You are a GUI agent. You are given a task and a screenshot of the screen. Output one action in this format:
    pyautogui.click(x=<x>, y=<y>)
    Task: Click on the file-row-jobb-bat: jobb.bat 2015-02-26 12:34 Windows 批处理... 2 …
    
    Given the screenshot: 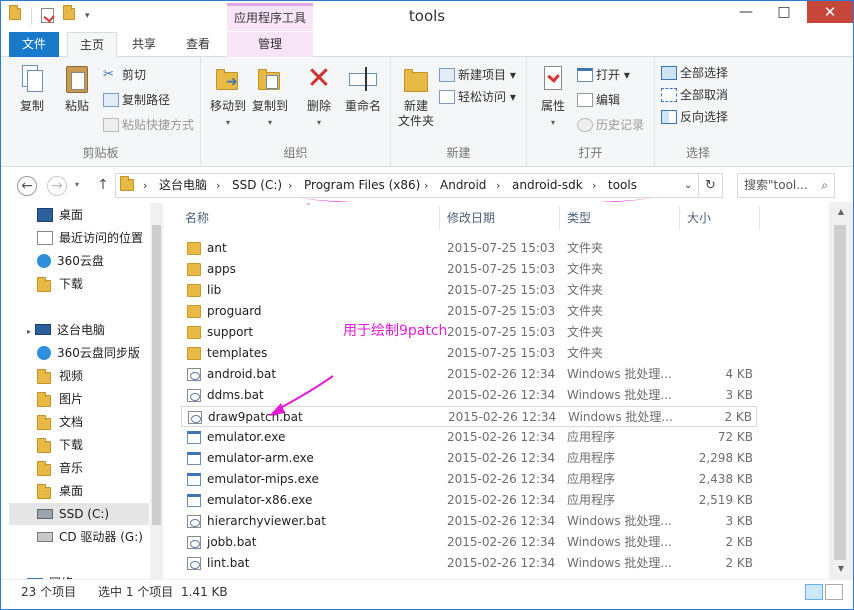 What is the action you would take?
    pyautogui.click(x=469, y=542)
    